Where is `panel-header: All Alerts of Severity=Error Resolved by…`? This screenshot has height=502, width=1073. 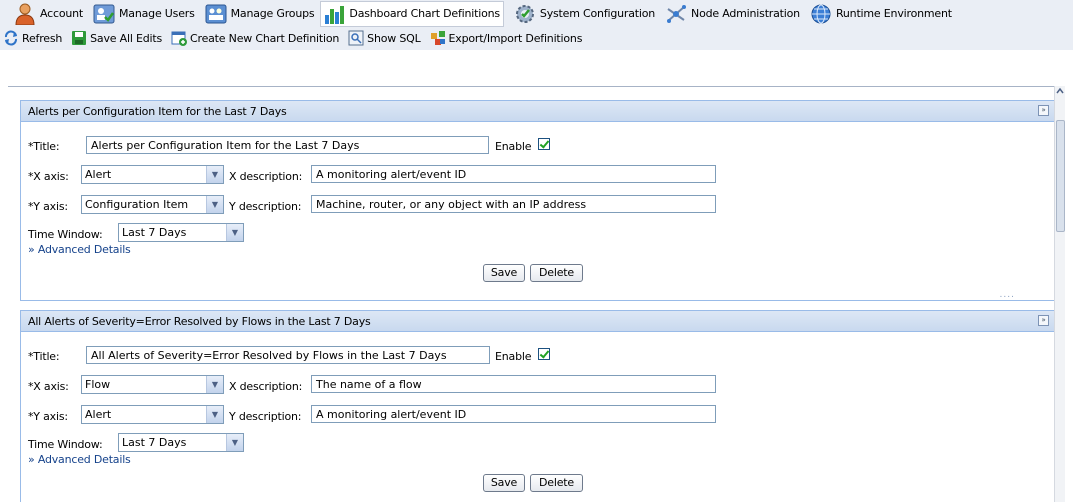
panel-header: All Alerts of Severity=Error Resolved by… is located at coordinates (538, 321).